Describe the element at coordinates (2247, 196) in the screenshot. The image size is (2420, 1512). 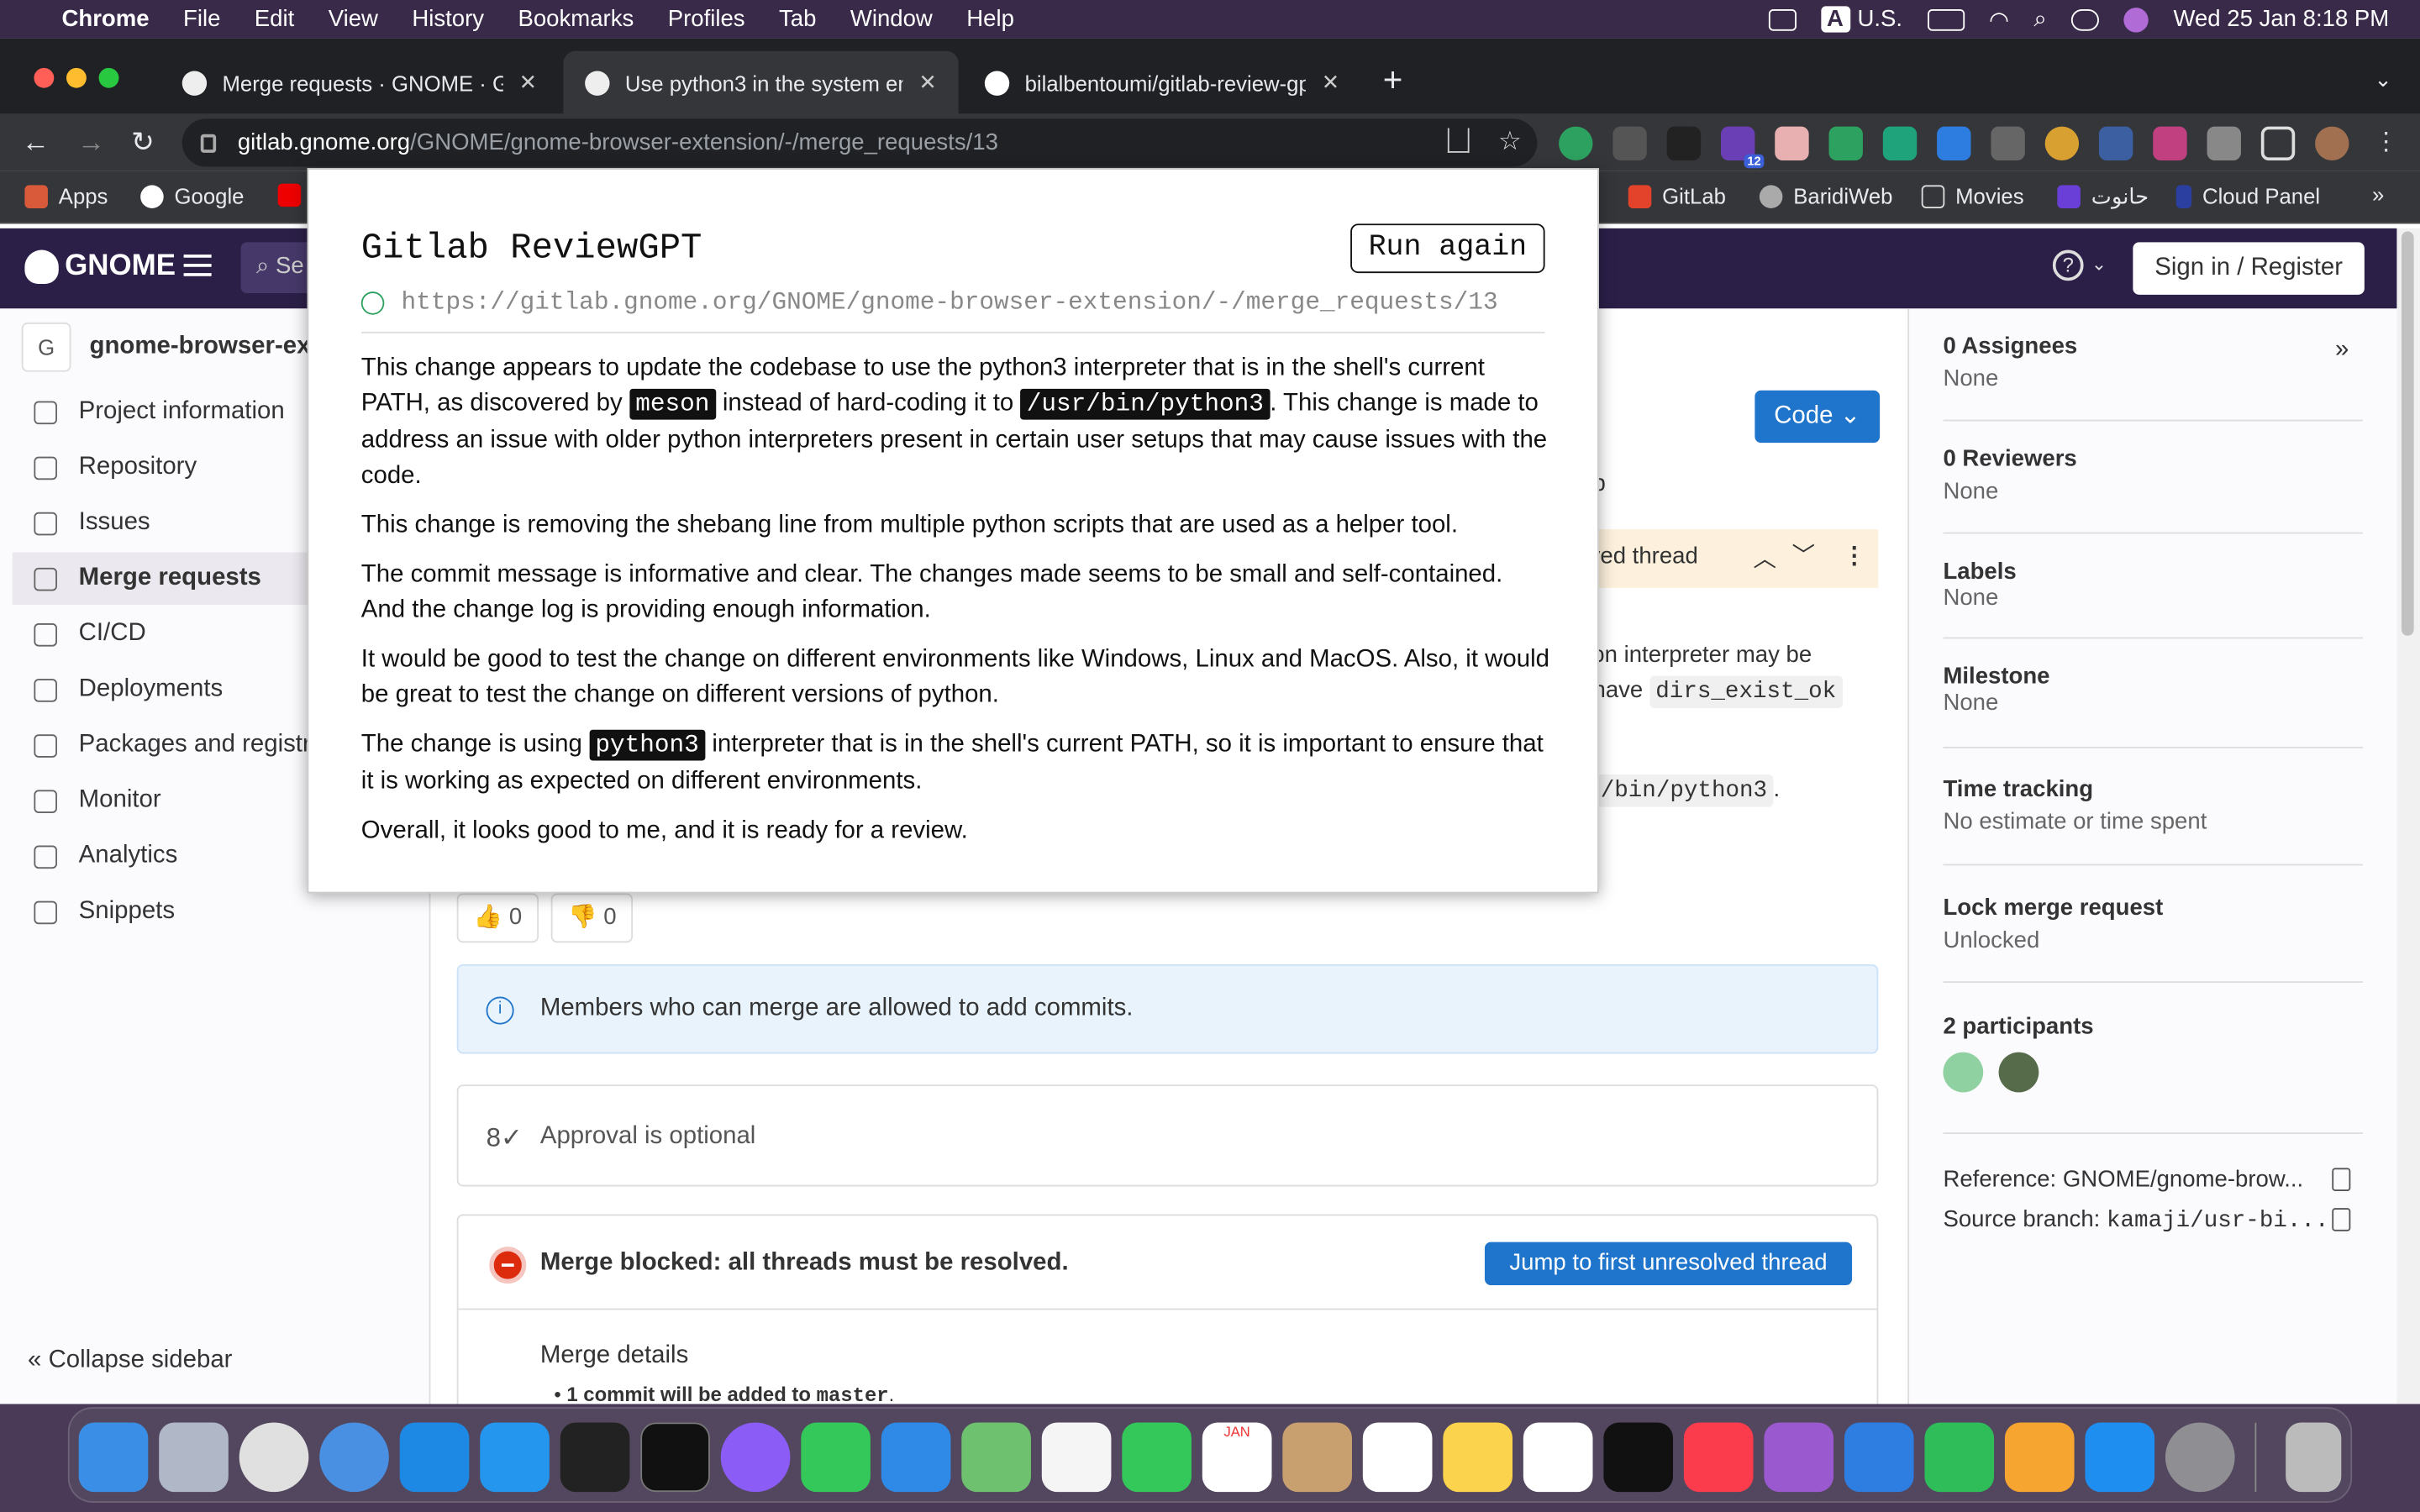
I see `bookmark-cloud-panel: Cloud Panel` at that location.